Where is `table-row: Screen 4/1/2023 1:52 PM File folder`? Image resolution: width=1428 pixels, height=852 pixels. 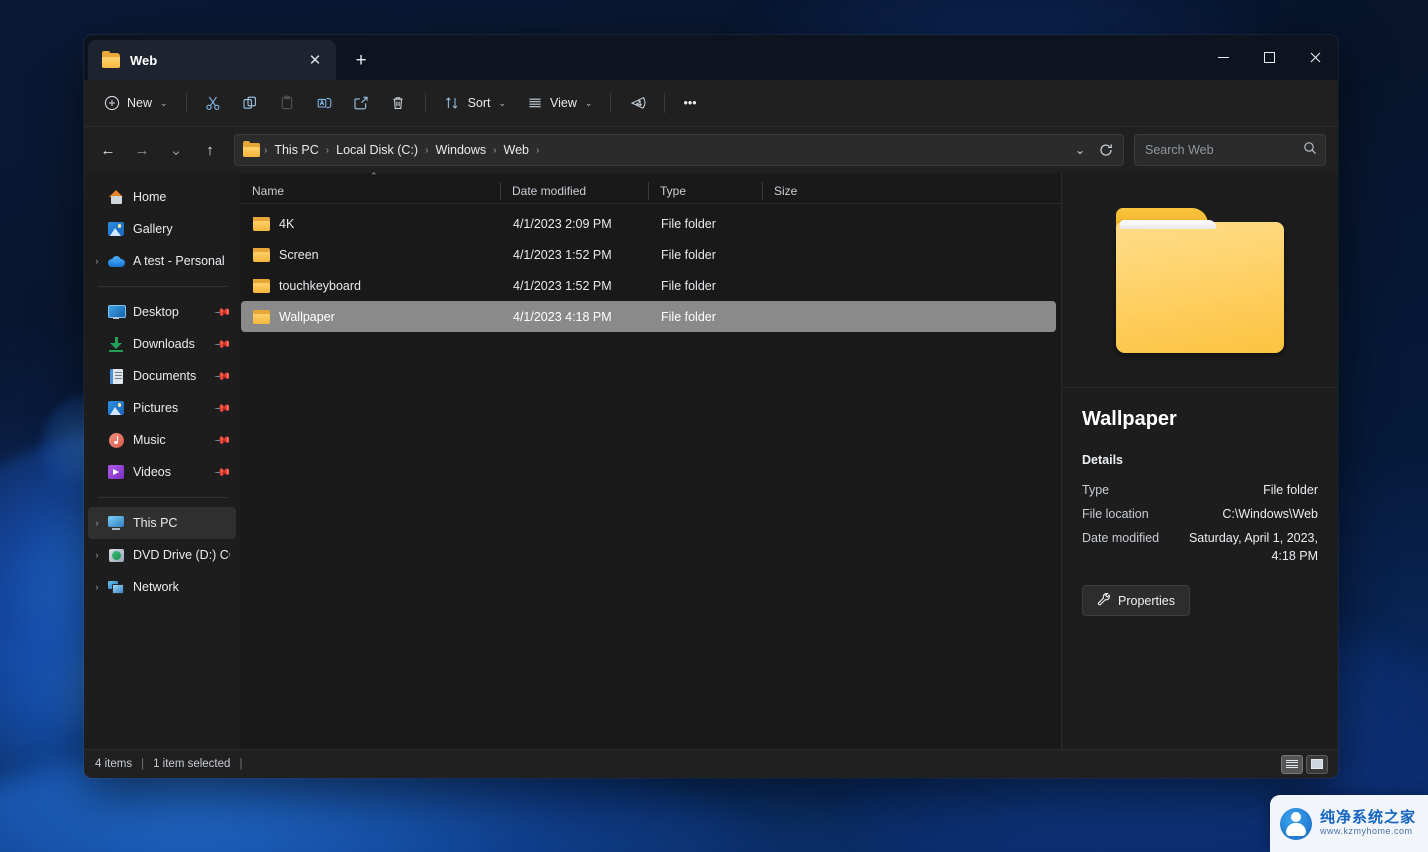 table-row: Screen 4/1/2023 1:52 PM File folder is located at coordinates (648, 254).